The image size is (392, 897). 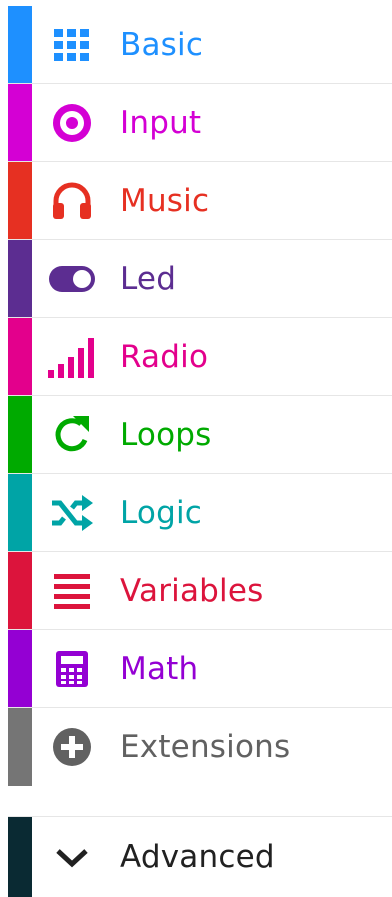 I want to click on category-led: Led, so click(x=200, y=279).